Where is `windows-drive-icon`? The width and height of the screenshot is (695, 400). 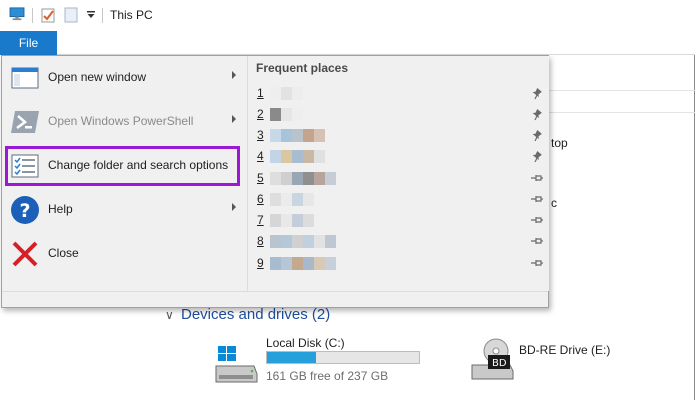
windows-drive-icon is located at coordinates (236, 365).